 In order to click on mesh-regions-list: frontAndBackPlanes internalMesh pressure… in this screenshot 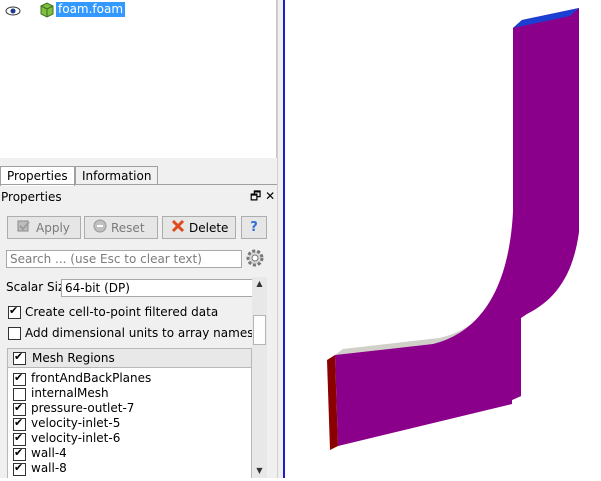, I will do `click(129, 423)`.